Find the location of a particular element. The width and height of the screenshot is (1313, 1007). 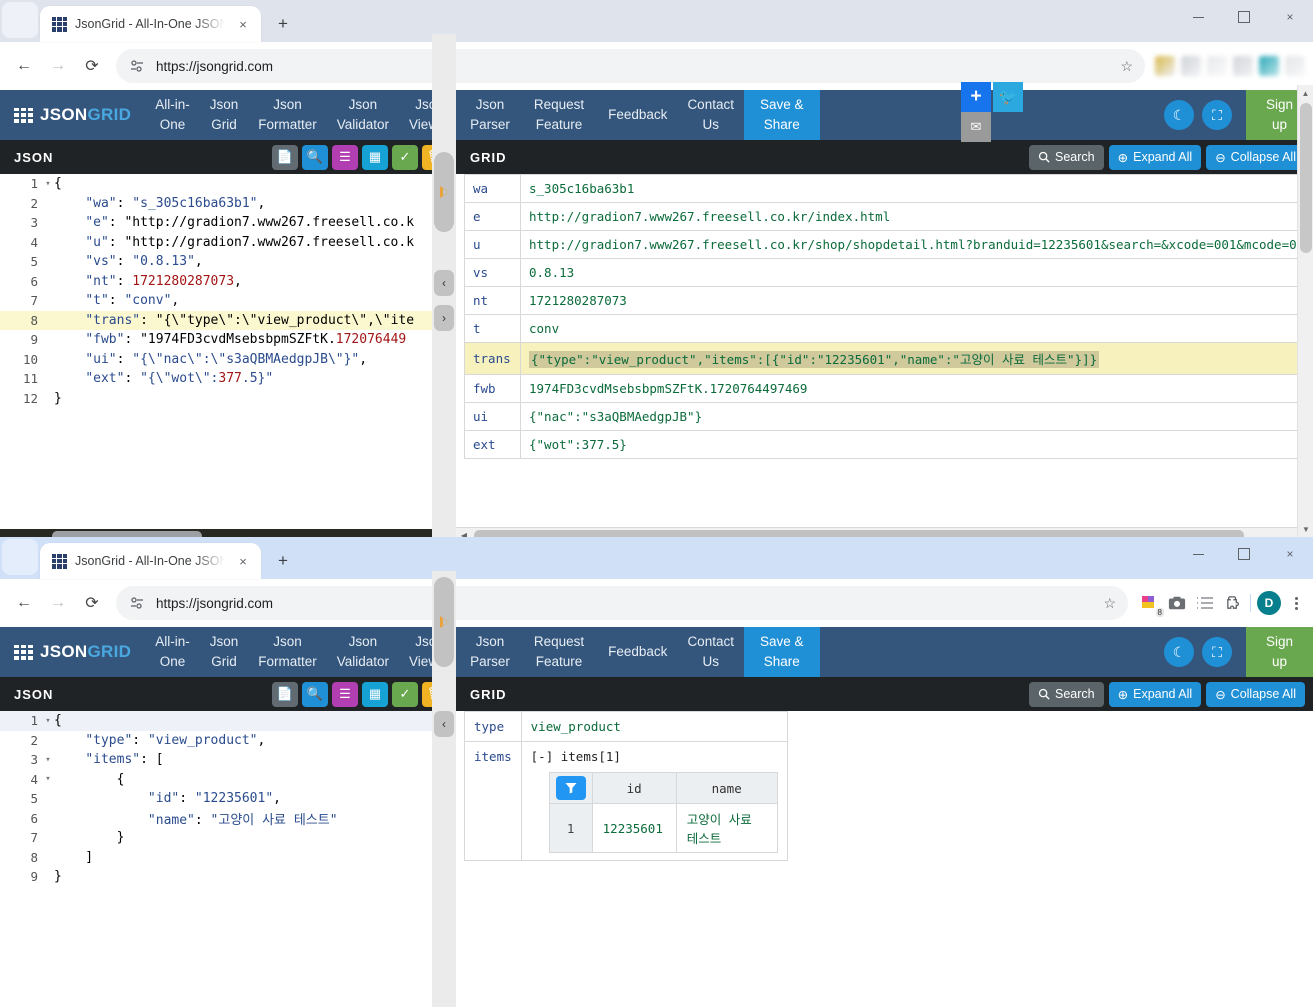

table-row: ui {"nac":"s3aQBMAedgpJB"} is located at coordinates (880, 416).